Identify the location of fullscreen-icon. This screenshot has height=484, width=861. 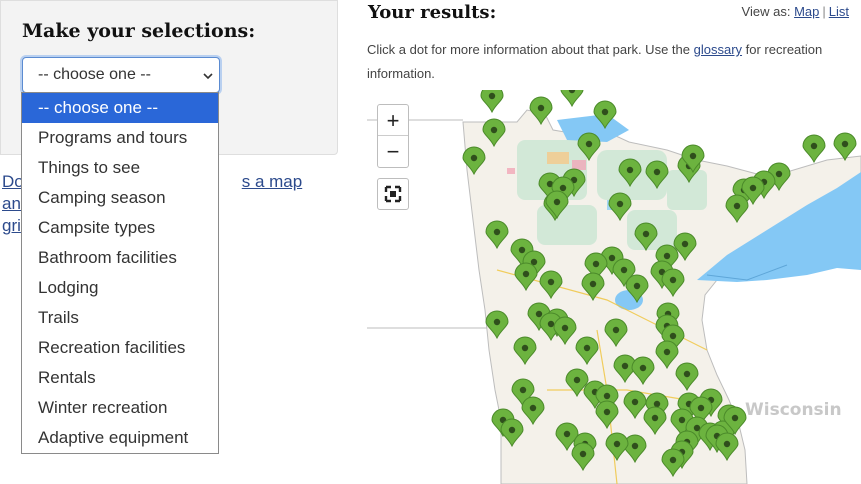
(393, 194).